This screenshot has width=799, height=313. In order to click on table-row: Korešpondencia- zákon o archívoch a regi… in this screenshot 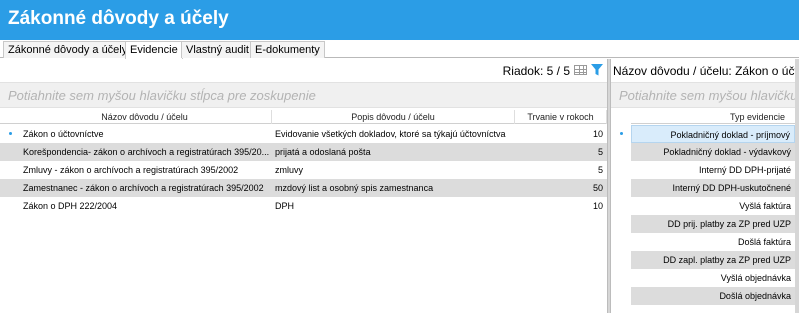, I will do `click(303, 152)`.